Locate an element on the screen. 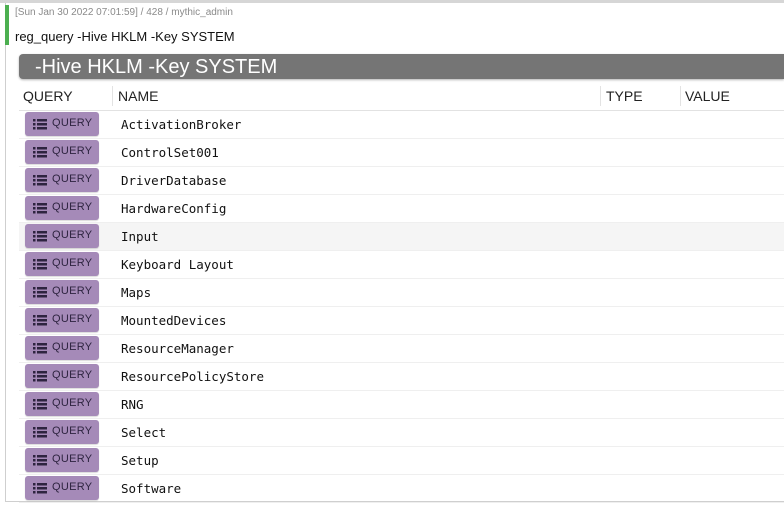  registry-key-name: Input is located at coordinates (140, 236).